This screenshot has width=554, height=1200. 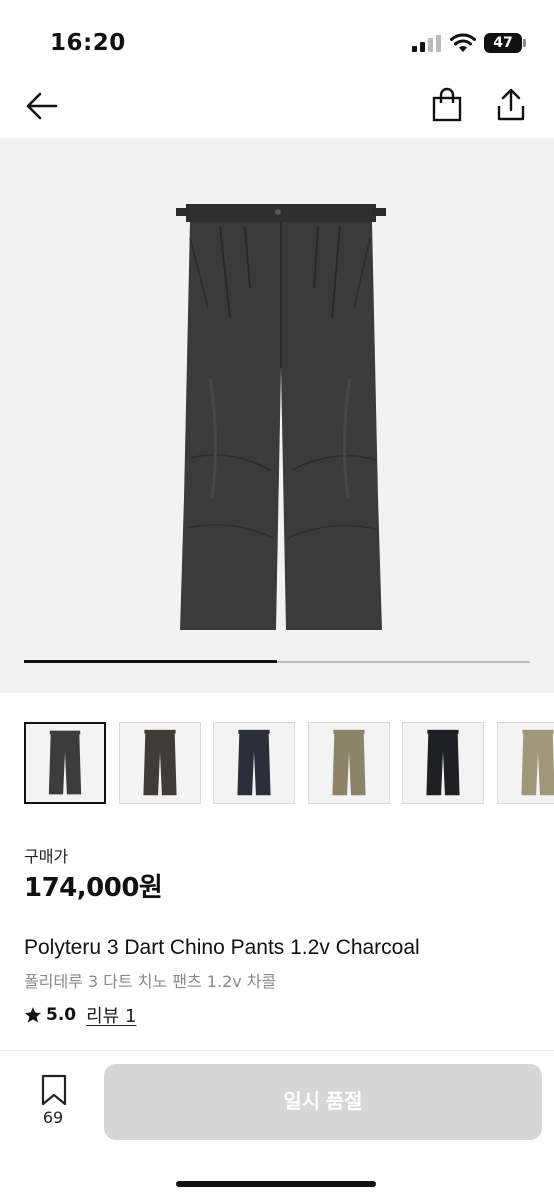 I want to click on wifi-icon, so click(x=463, y=42).